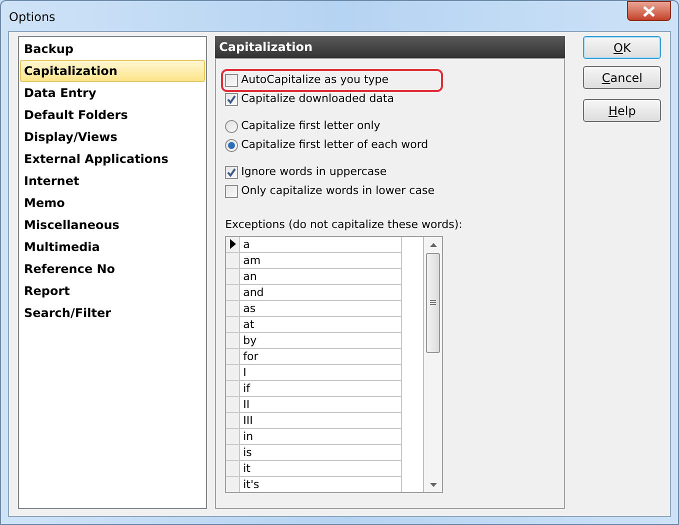  What do you see at coordinates (113, 49) in the screenshot?
I see `category-item: Backup` at bounding box center [113, 49].